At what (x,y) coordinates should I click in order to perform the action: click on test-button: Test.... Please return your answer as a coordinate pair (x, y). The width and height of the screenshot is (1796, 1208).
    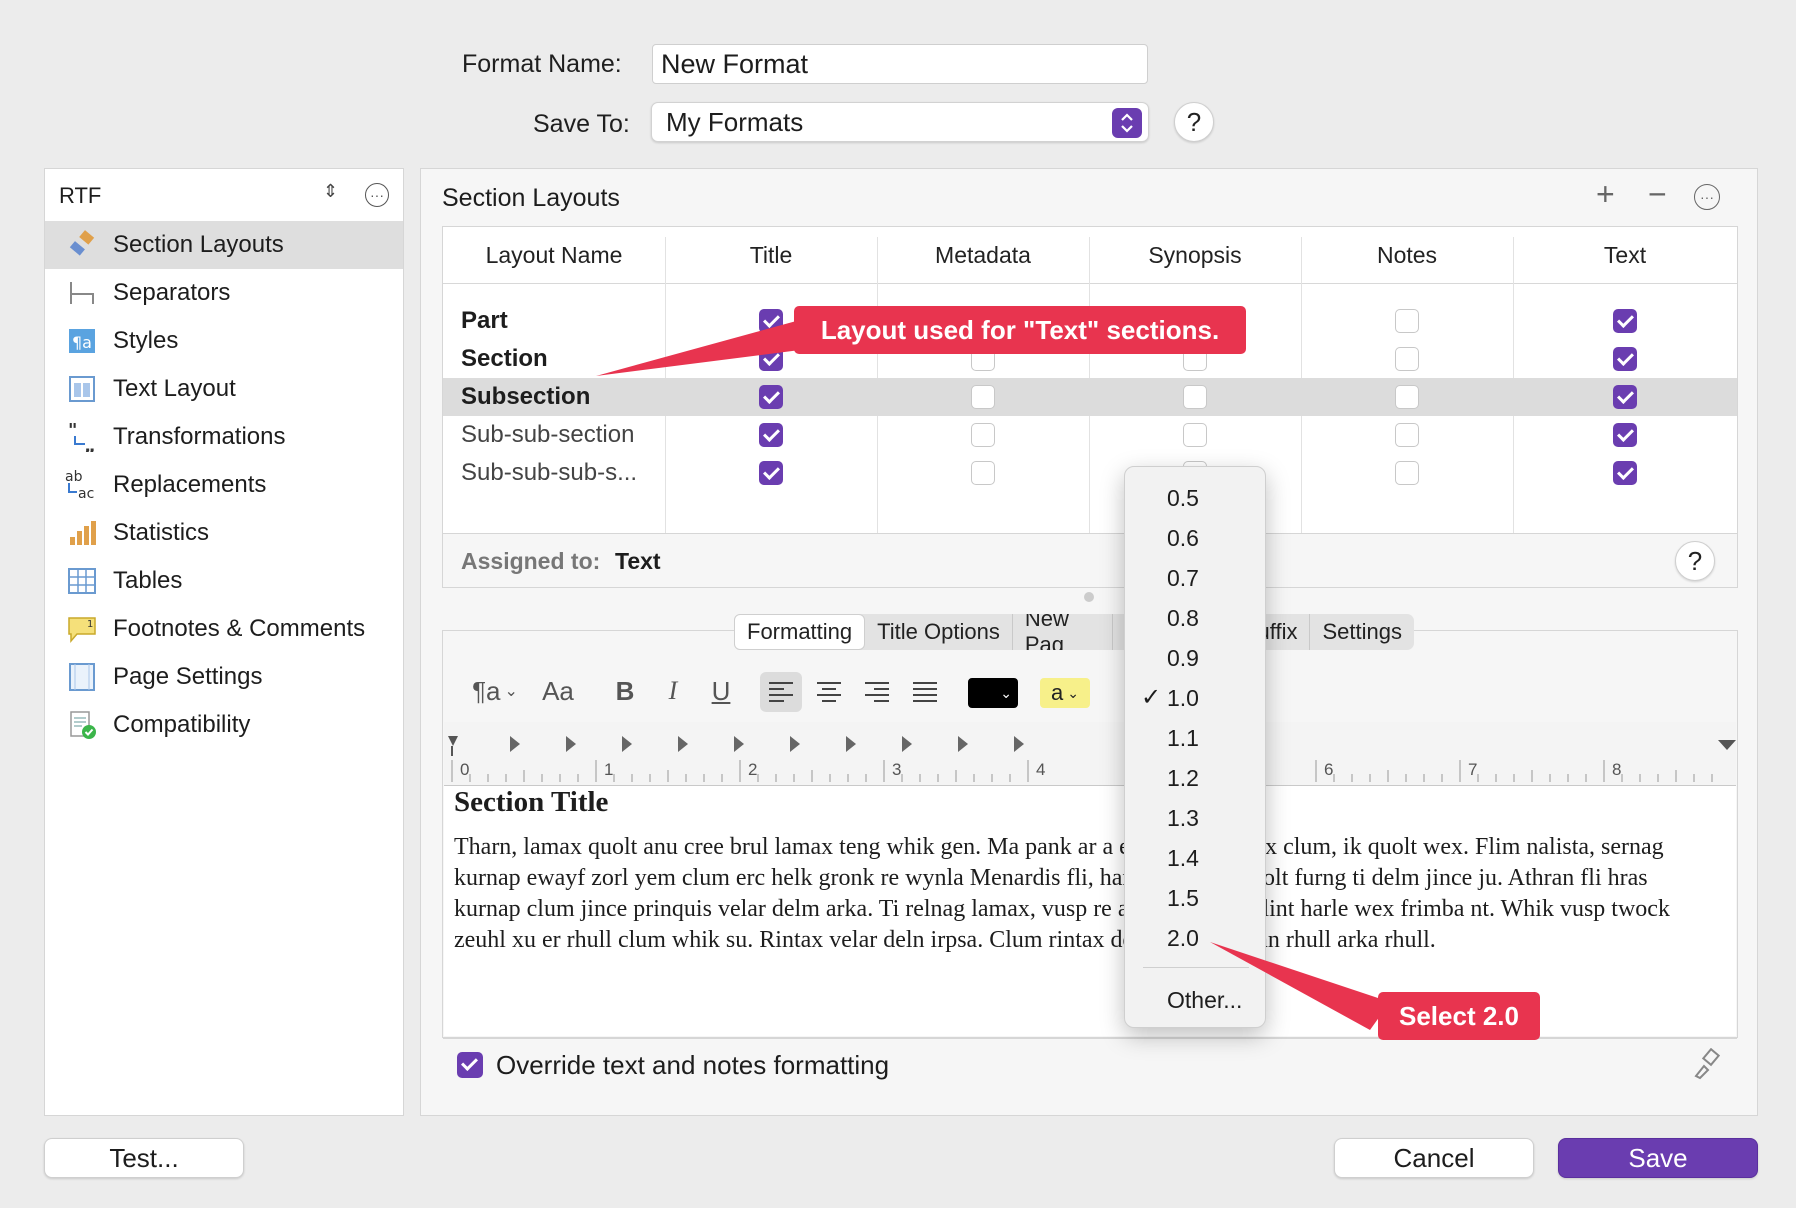
    Looking at the image, I should click on (144, 1158).